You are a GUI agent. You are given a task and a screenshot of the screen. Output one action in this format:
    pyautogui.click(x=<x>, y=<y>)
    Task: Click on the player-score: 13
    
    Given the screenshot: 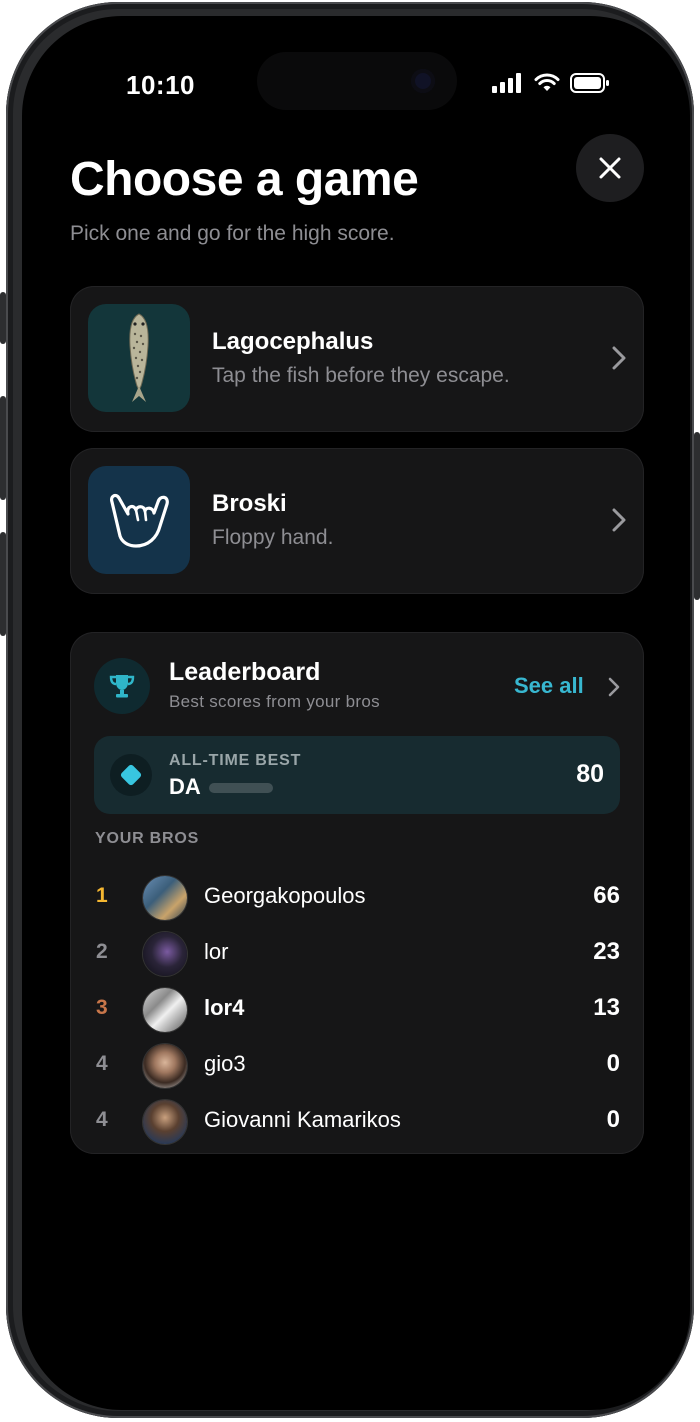 What is the action you would take?
    pyautogui.click(x=606, y=1007)
    